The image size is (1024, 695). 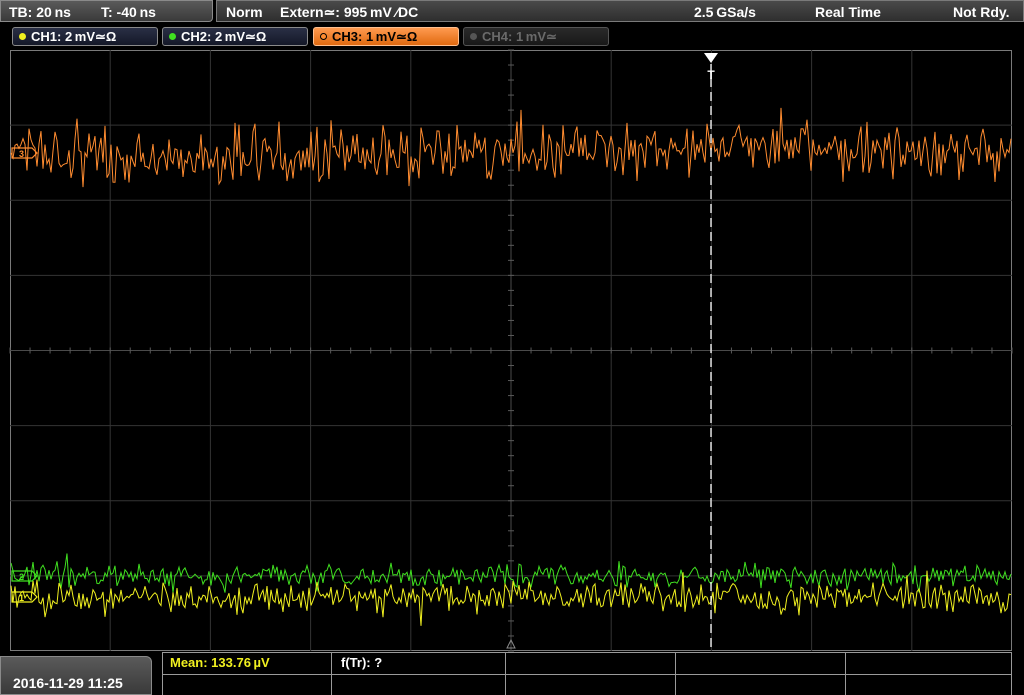 I want to click on measurement-frequency: f(Tr): ?, so click(x=361, y=662).